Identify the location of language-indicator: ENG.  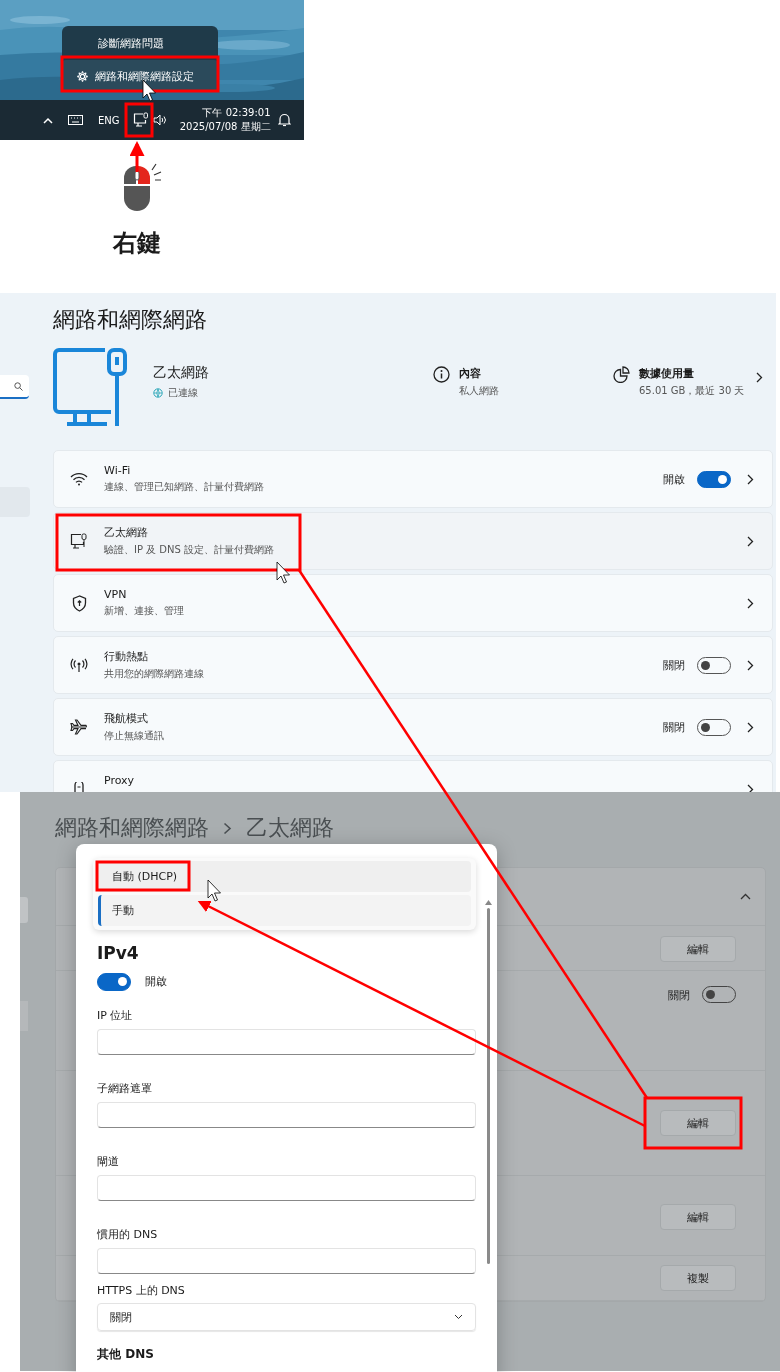
(109, 120).